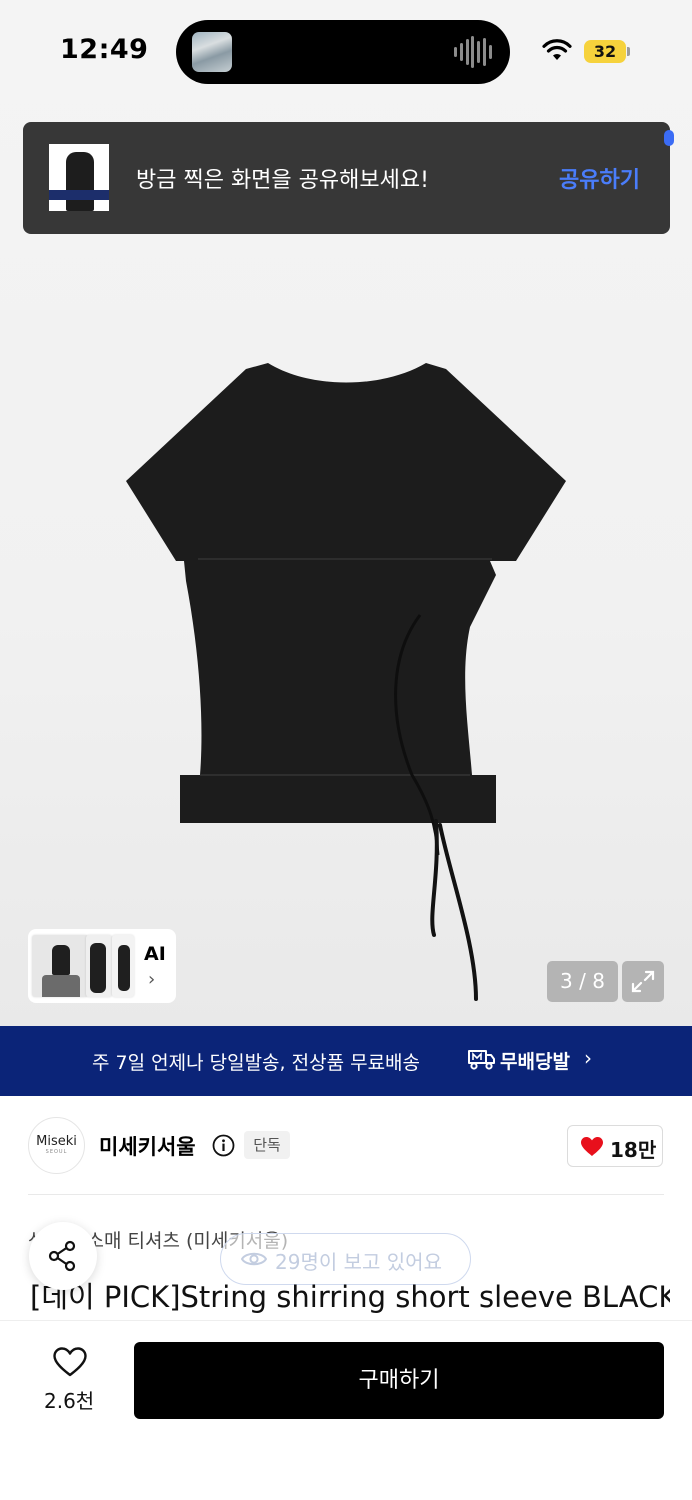  What do you see at coordinates (481, 1060) in the screenshot?
I see `delivery-truck-icon` at bounding box center [481, 1060].